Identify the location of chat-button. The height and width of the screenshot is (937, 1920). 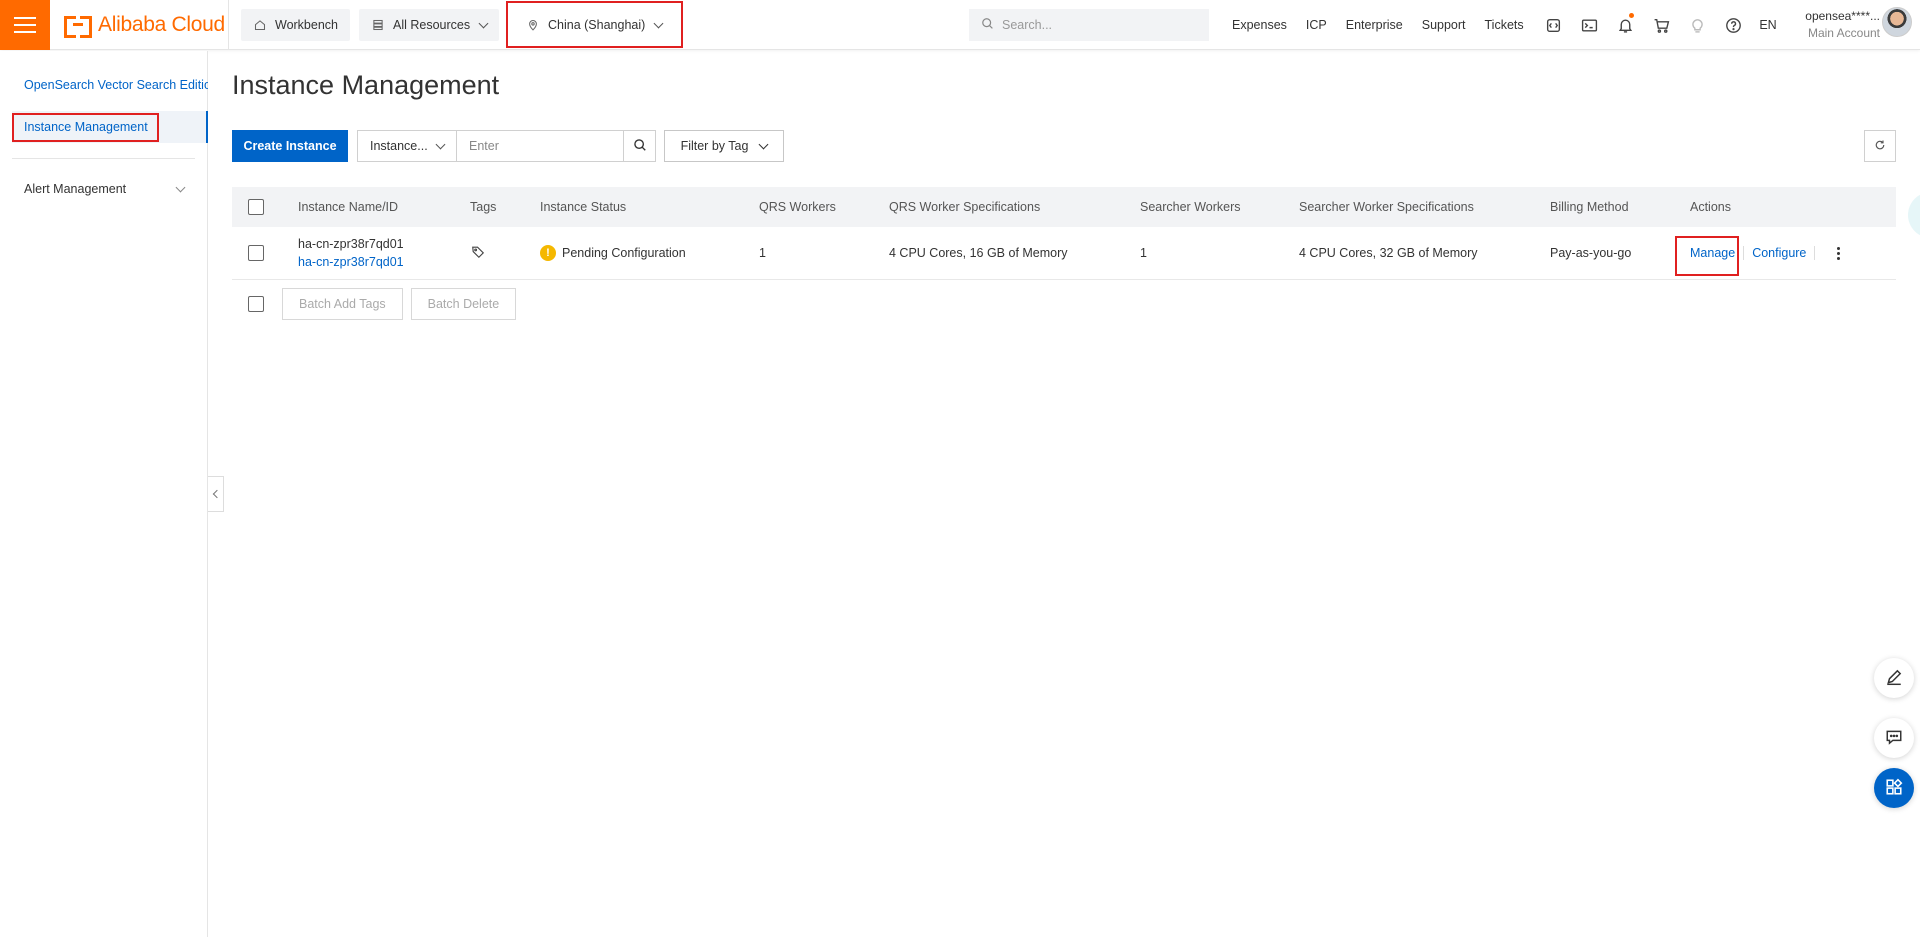
(1894, 738).